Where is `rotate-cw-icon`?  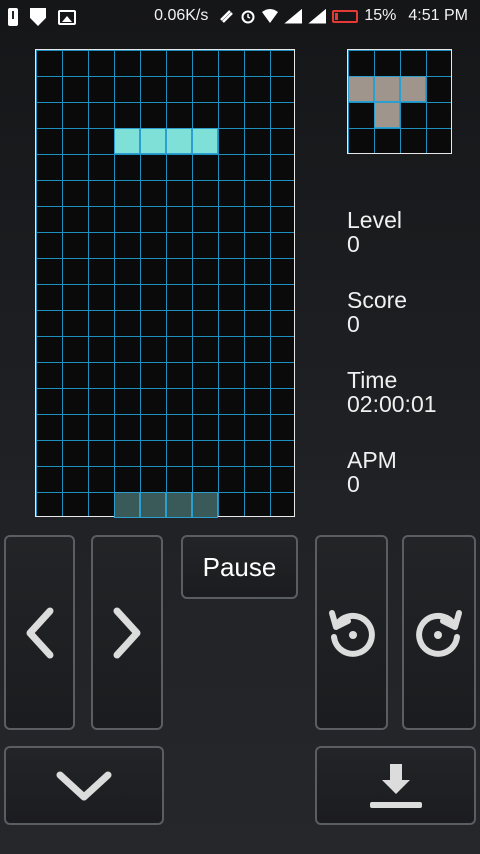 rotate-cw-icon is located at coordinates (439, 633).